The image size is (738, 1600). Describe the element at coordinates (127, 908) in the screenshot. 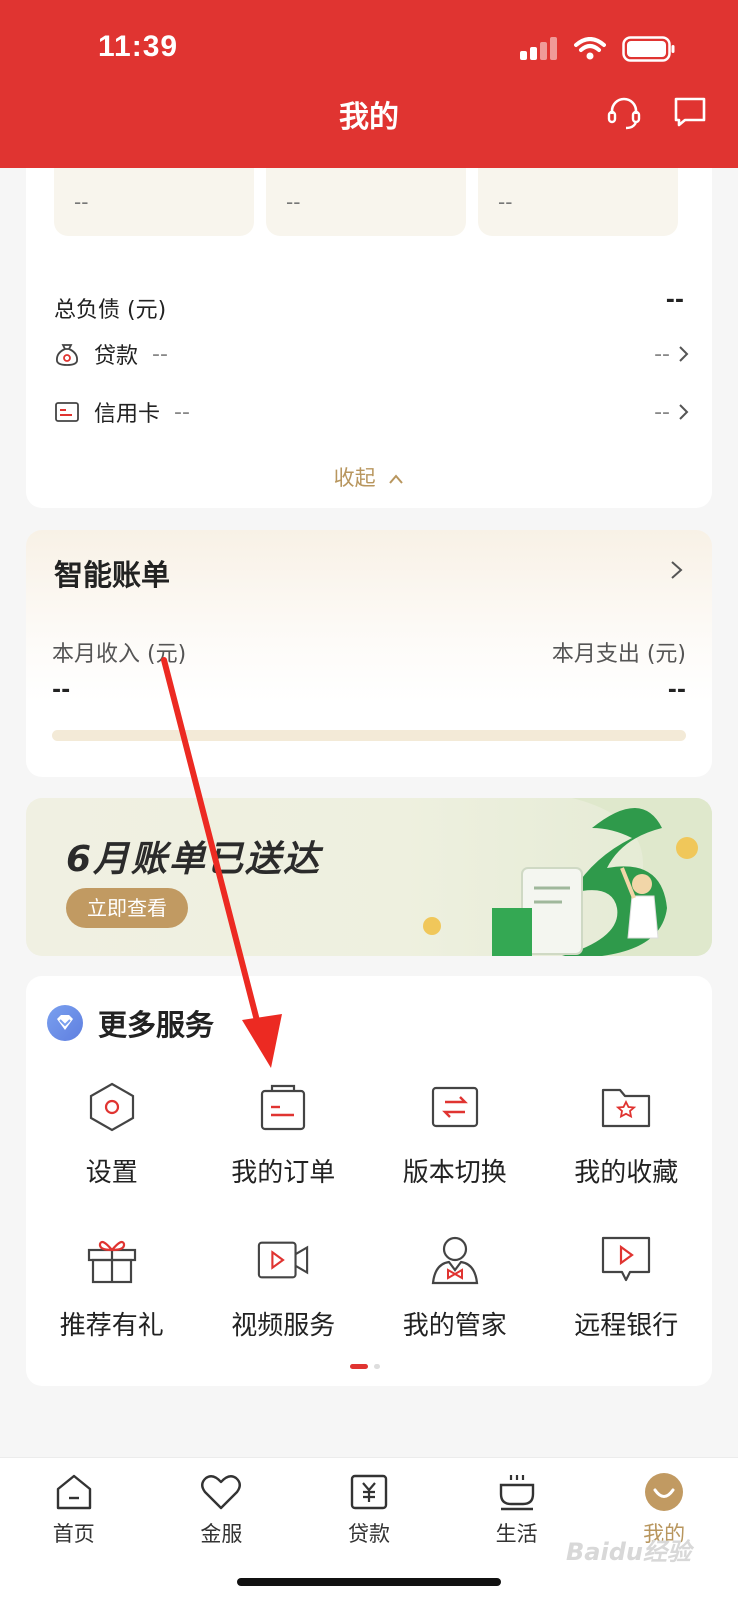

I see `banner-view-button: 立即查看` at that location.